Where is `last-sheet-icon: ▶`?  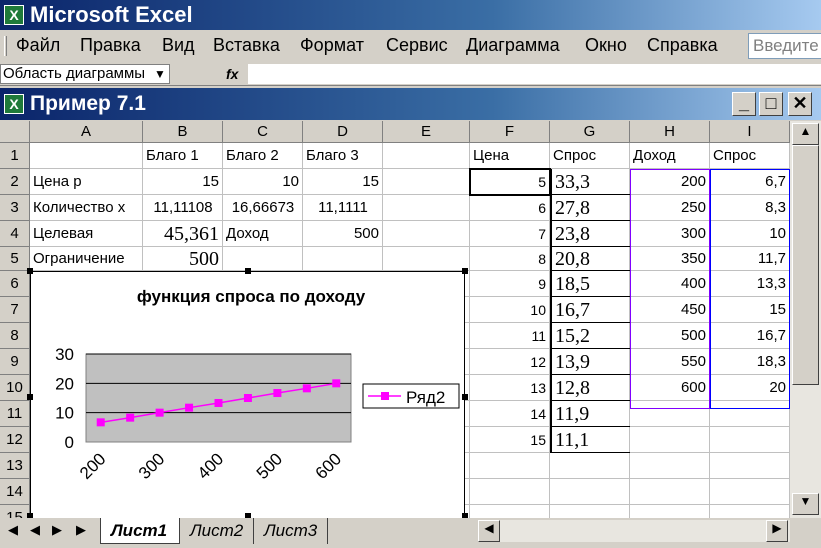 last-sheet-icon: ▶ is located at coordinates (81, 530).